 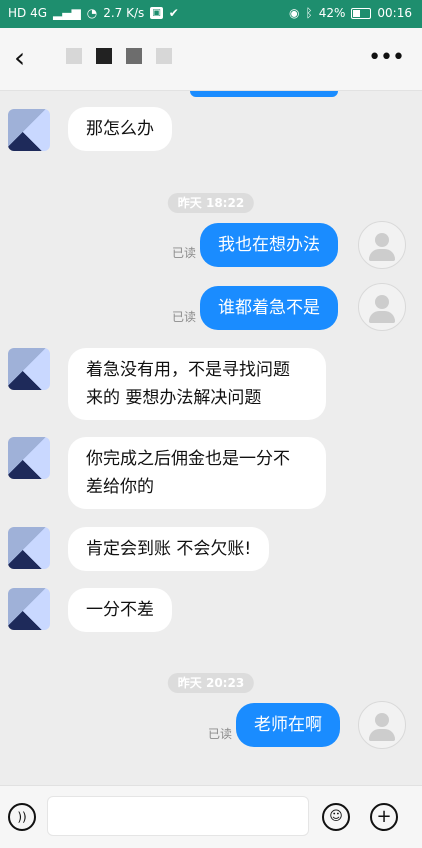 I want to click on message-bubble-left: 一分不差, so click(x=120, y=610).